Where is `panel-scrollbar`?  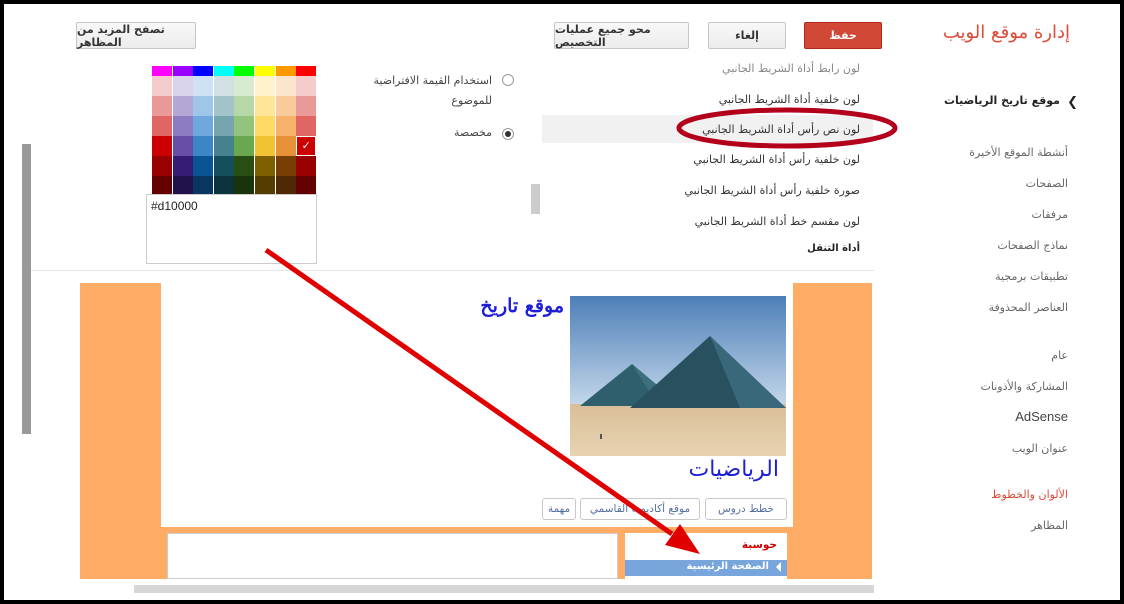 panel-scrollbar is located at coordinates (26, 289).